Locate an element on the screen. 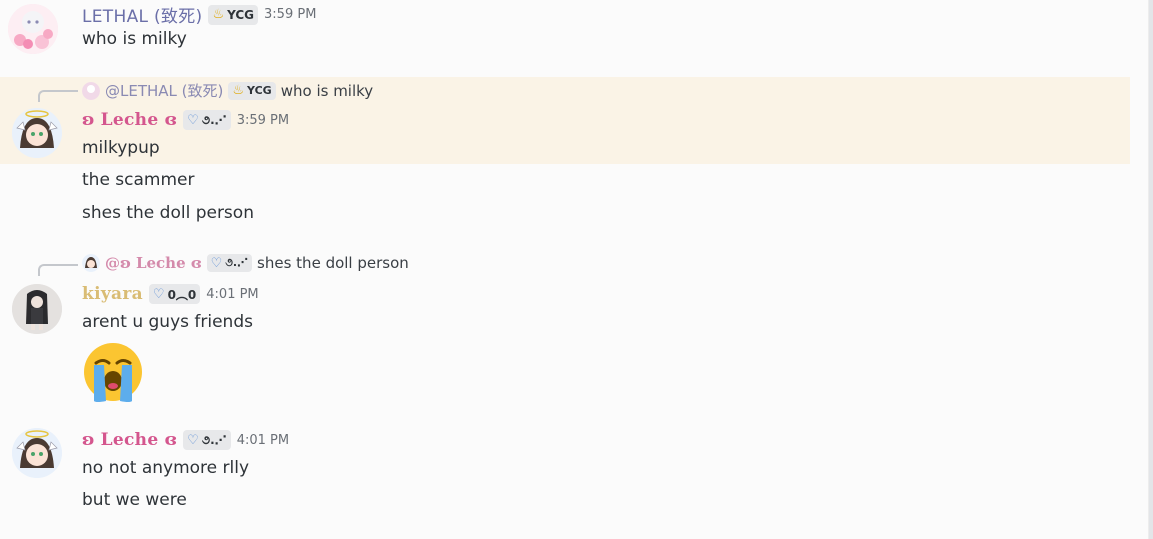 The height and width of the screenshot is (539, 1153). reply-text: who is milky is located at coordinates (327, 90).